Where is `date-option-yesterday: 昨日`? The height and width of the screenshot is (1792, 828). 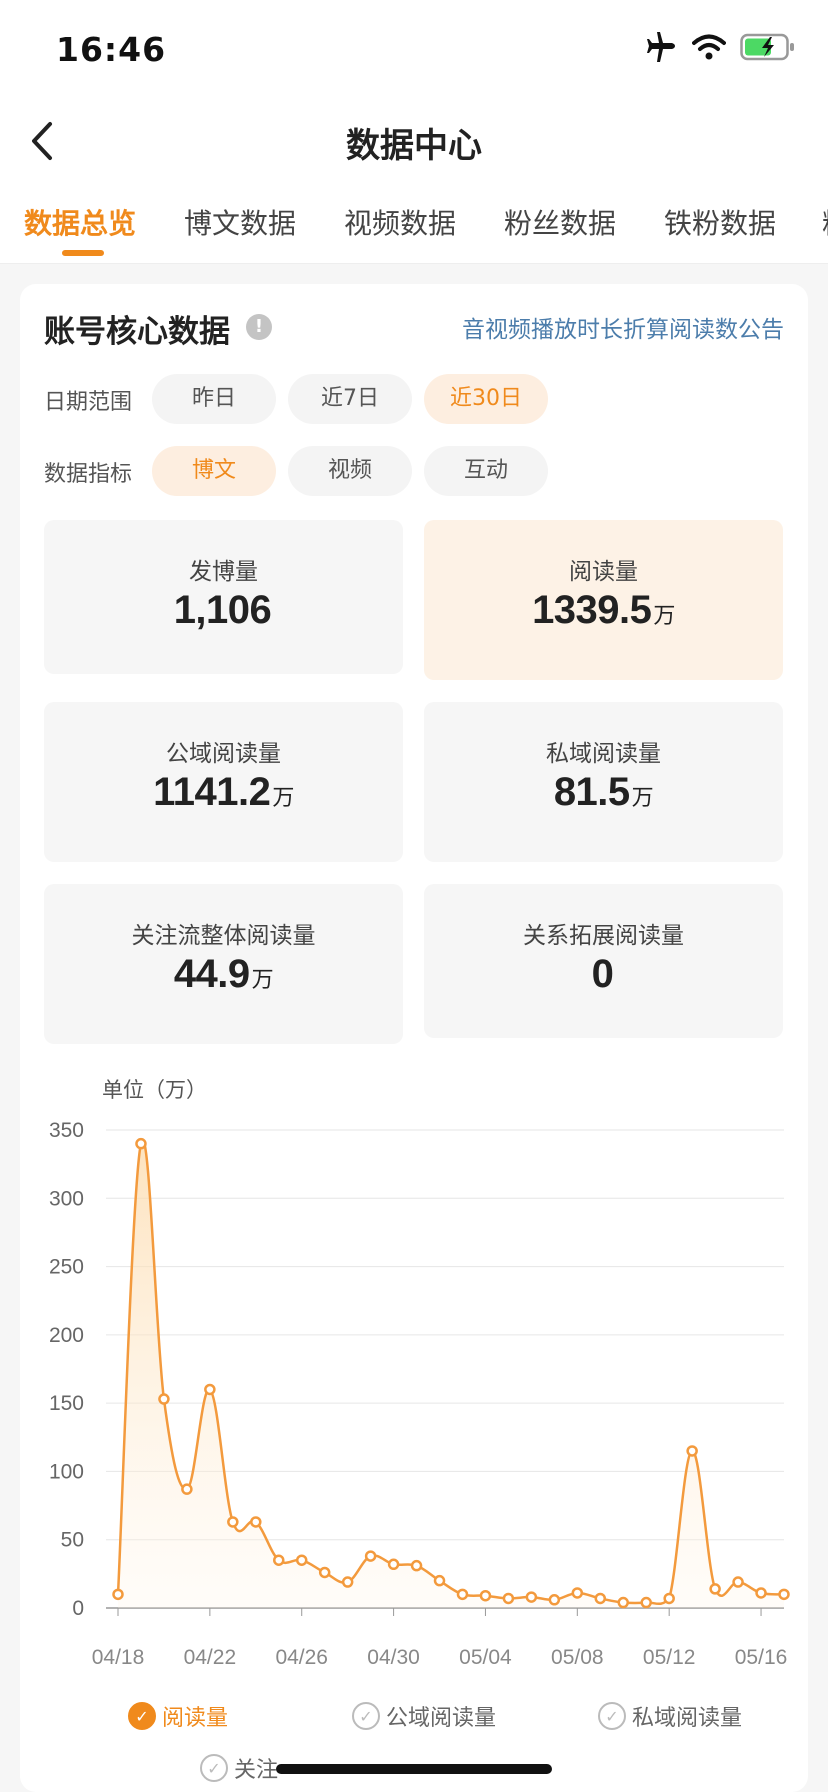
date-option-yesterday: 昨日 is located at coordinates (214, 399).